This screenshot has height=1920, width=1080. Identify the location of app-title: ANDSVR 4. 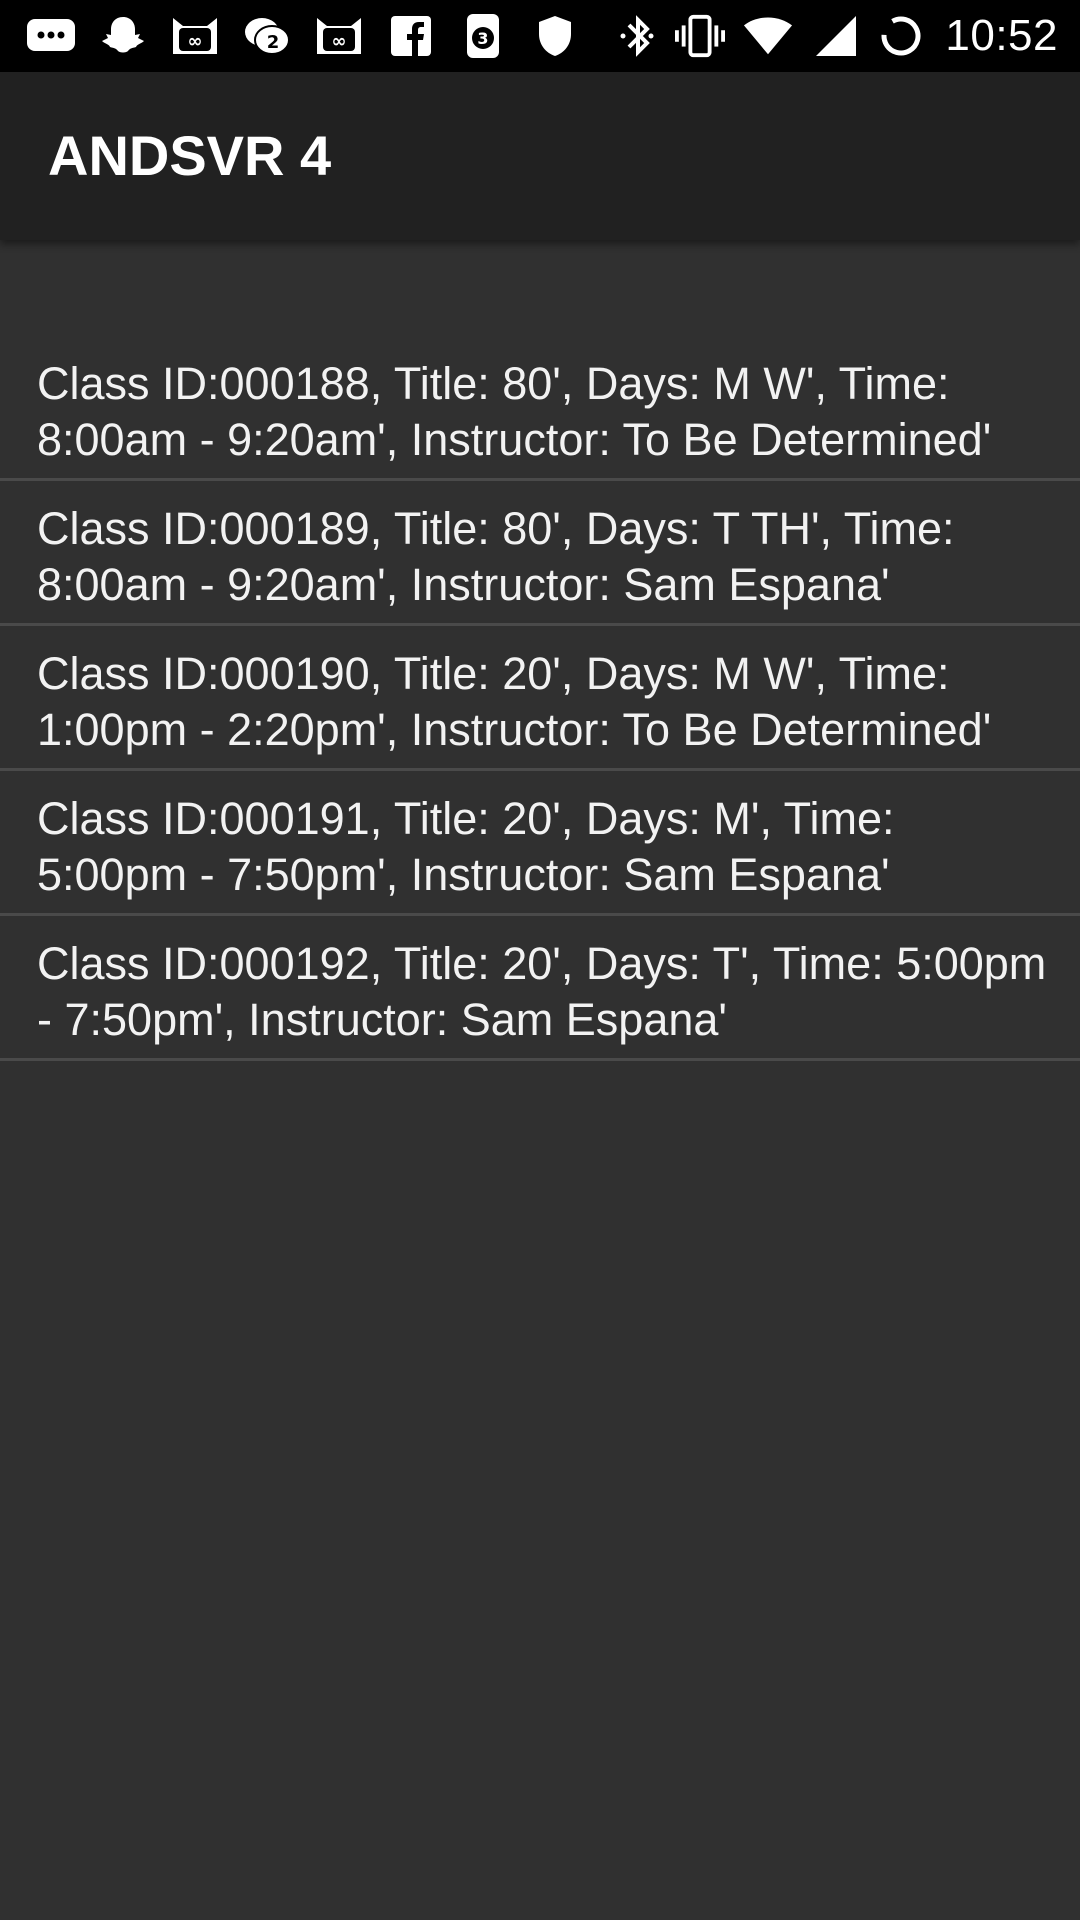
(190, 155).